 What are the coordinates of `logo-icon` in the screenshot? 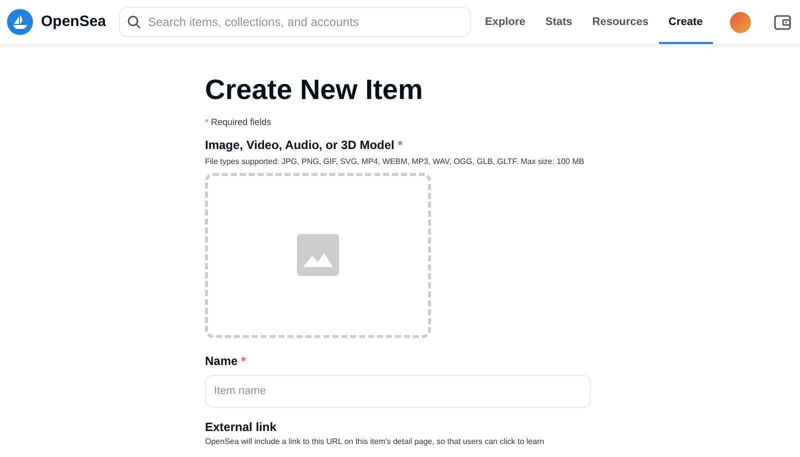 It's located at (20, 22).